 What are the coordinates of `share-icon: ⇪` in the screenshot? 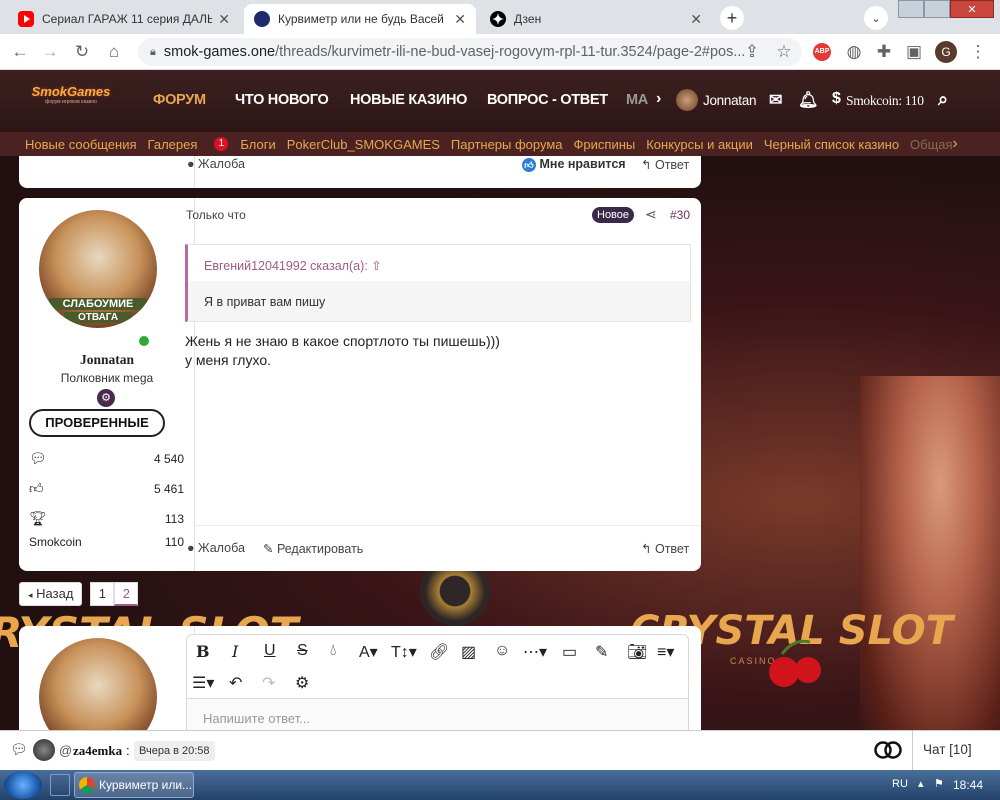 It's located at (752, 52).